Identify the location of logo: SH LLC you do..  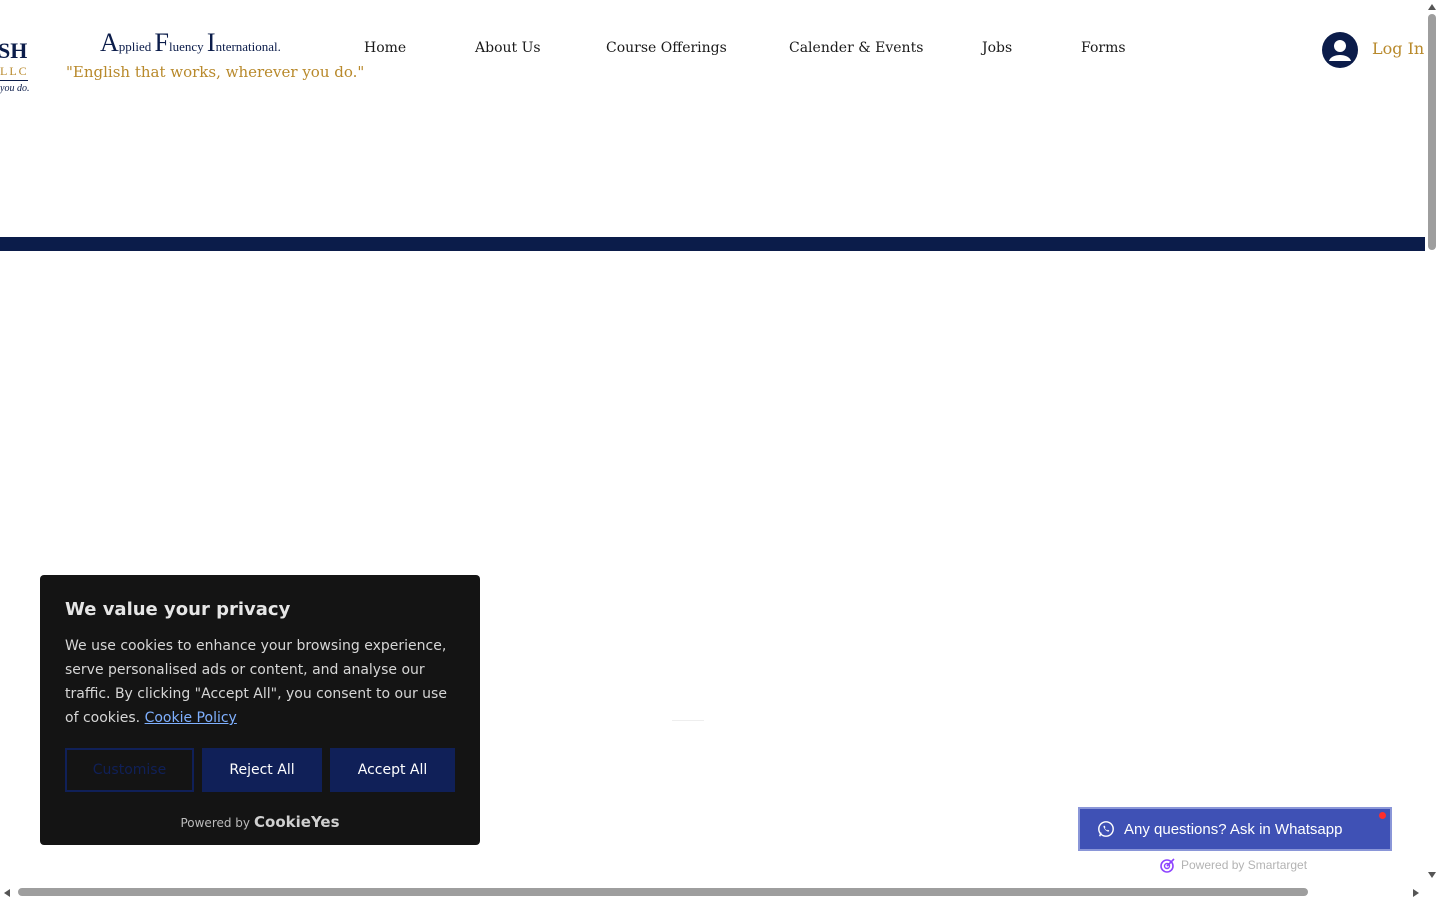
(16, 67).